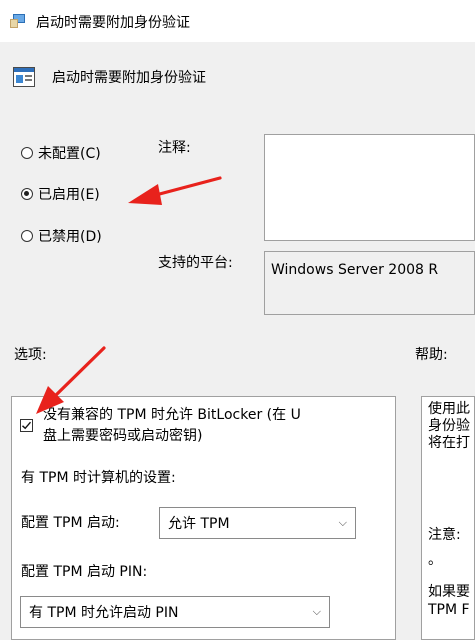  I want to click on arrow-to-enabled-icon, so click(175, 190).